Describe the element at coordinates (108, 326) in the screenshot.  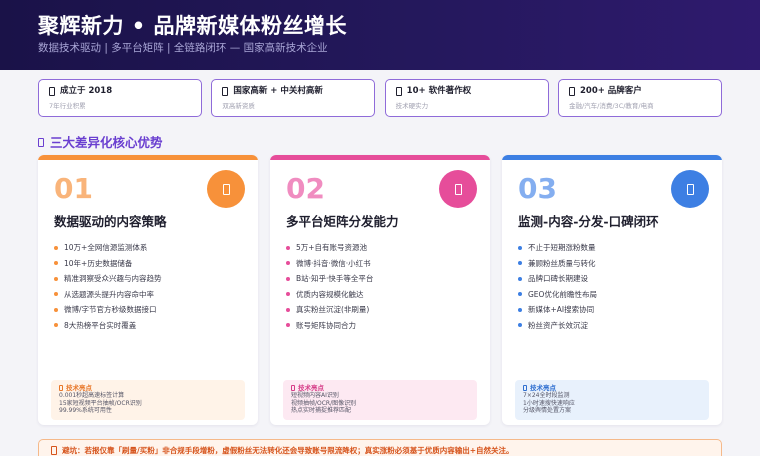
I see `list-item: 8大热榜平台实时覆盖` at that location.